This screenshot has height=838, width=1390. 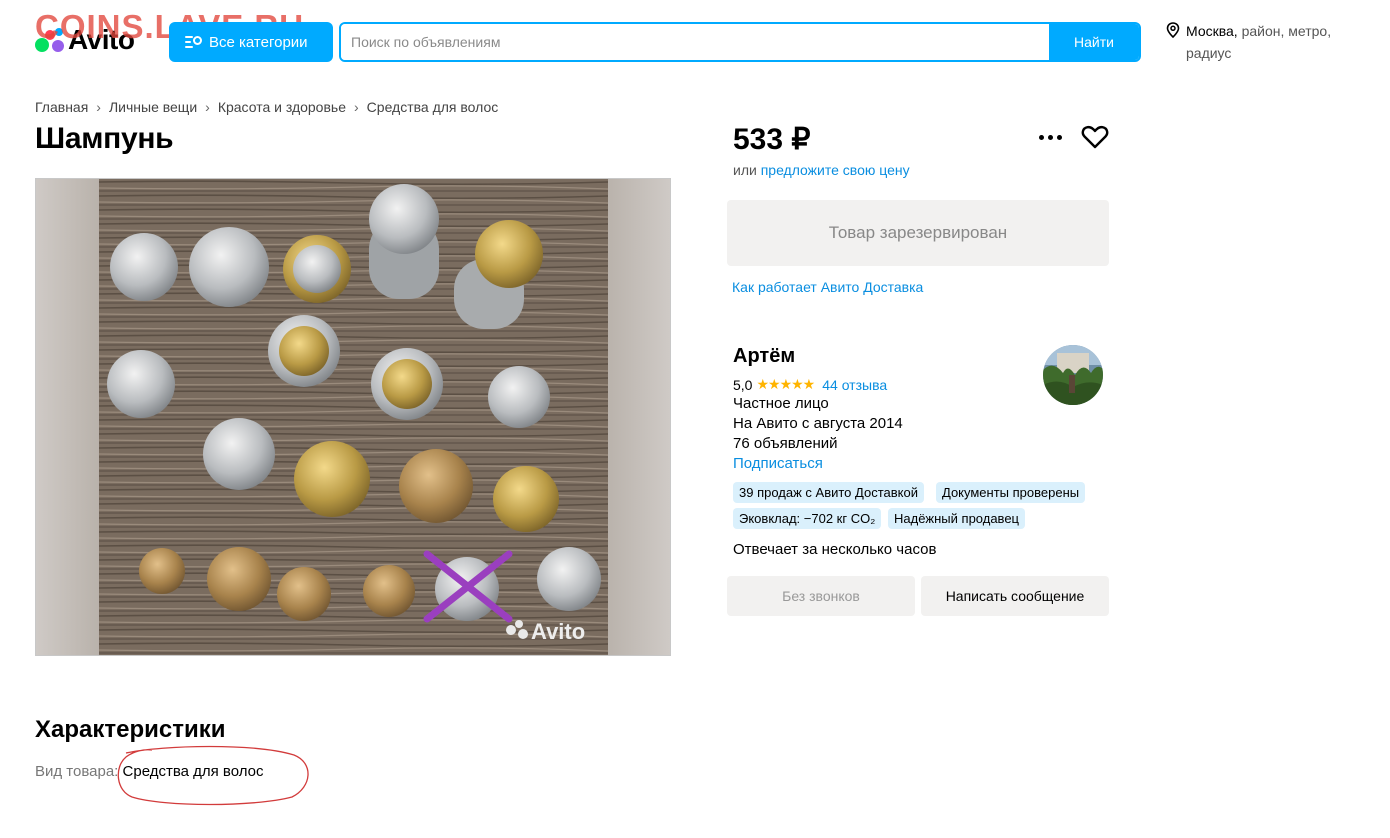 I want to click on seller-since: На Авито с августа 2014, so click(x=818, y=423).